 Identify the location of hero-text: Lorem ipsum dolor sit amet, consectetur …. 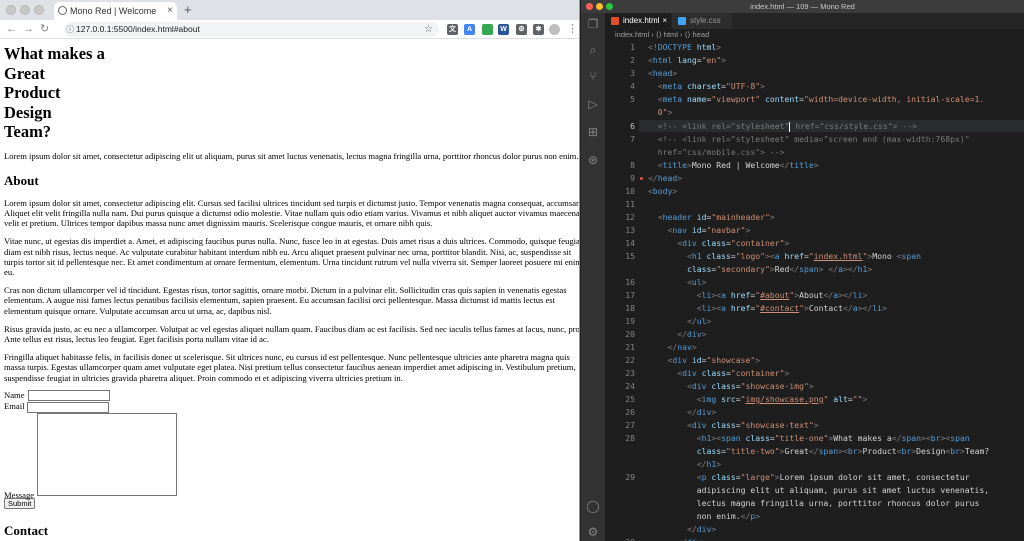
(291, 155).